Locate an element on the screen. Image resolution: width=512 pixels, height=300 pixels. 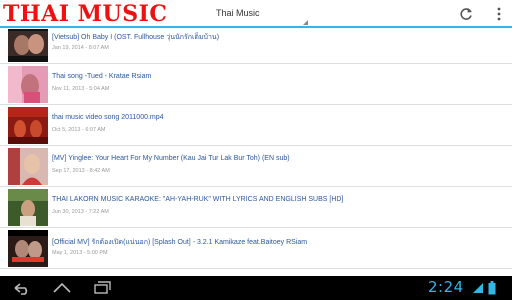
video-title: thai music video song 2011000.mp4 is located at coordinates (108, 117).